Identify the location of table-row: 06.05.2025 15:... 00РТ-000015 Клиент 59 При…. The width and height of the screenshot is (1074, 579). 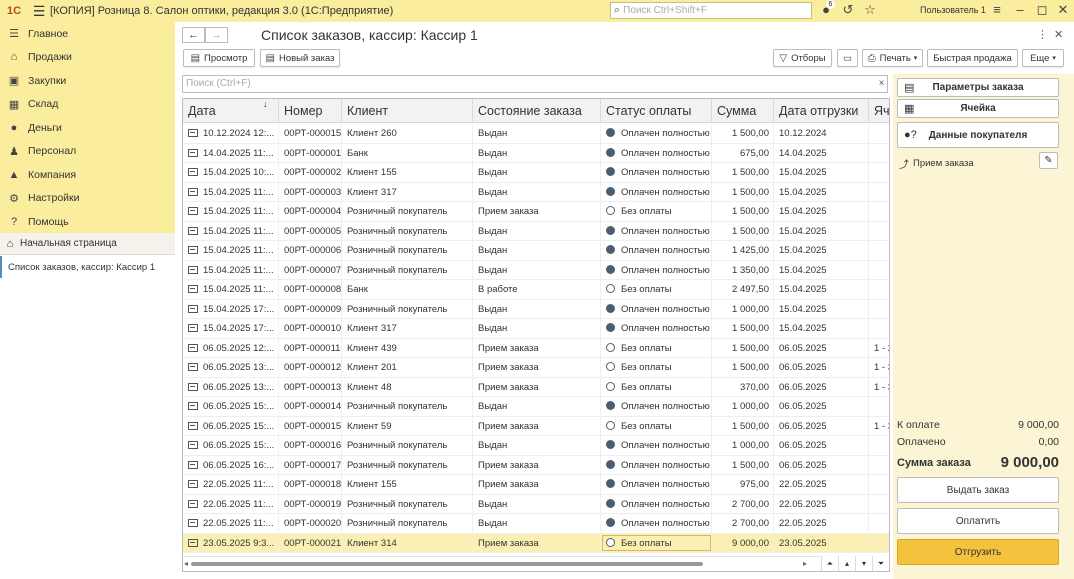
(536, 426).